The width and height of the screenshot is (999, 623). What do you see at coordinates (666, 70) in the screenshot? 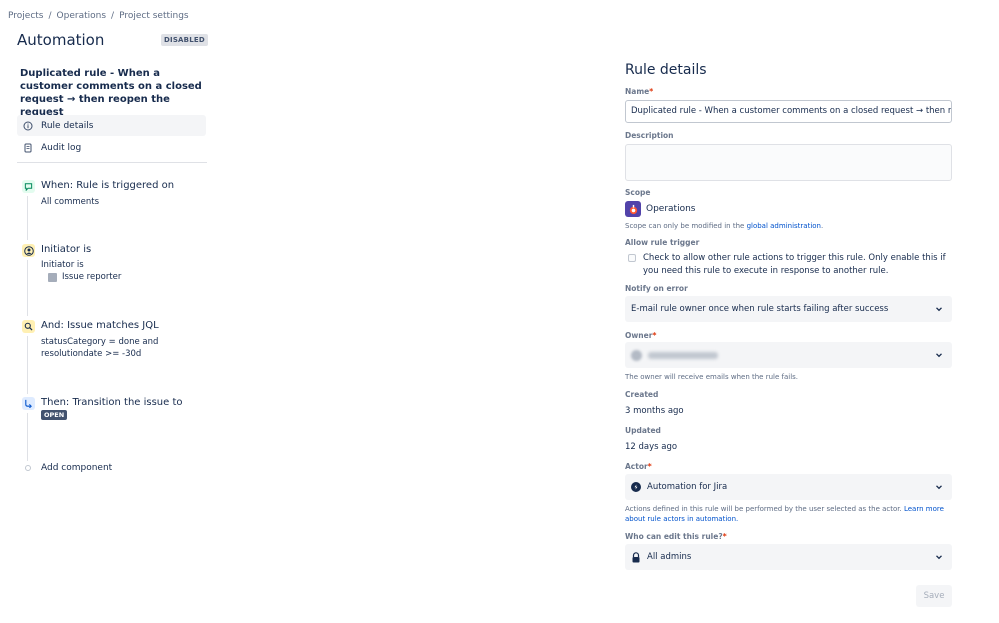
I see `rule-details-title: Rule details` at bounding box center [666, 70].